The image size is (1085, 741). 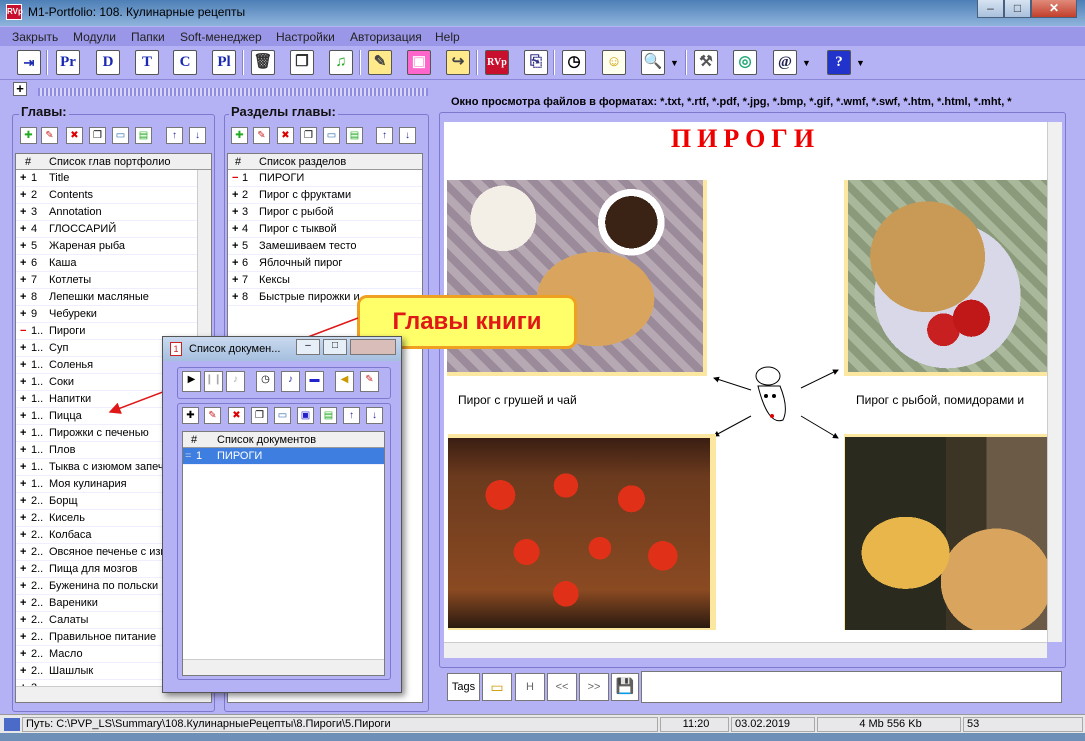 What do you see at coordinates (380, 62) in the screenshot?
I see `note-pencil-icon: ✎` at bounding box center [380, 62].